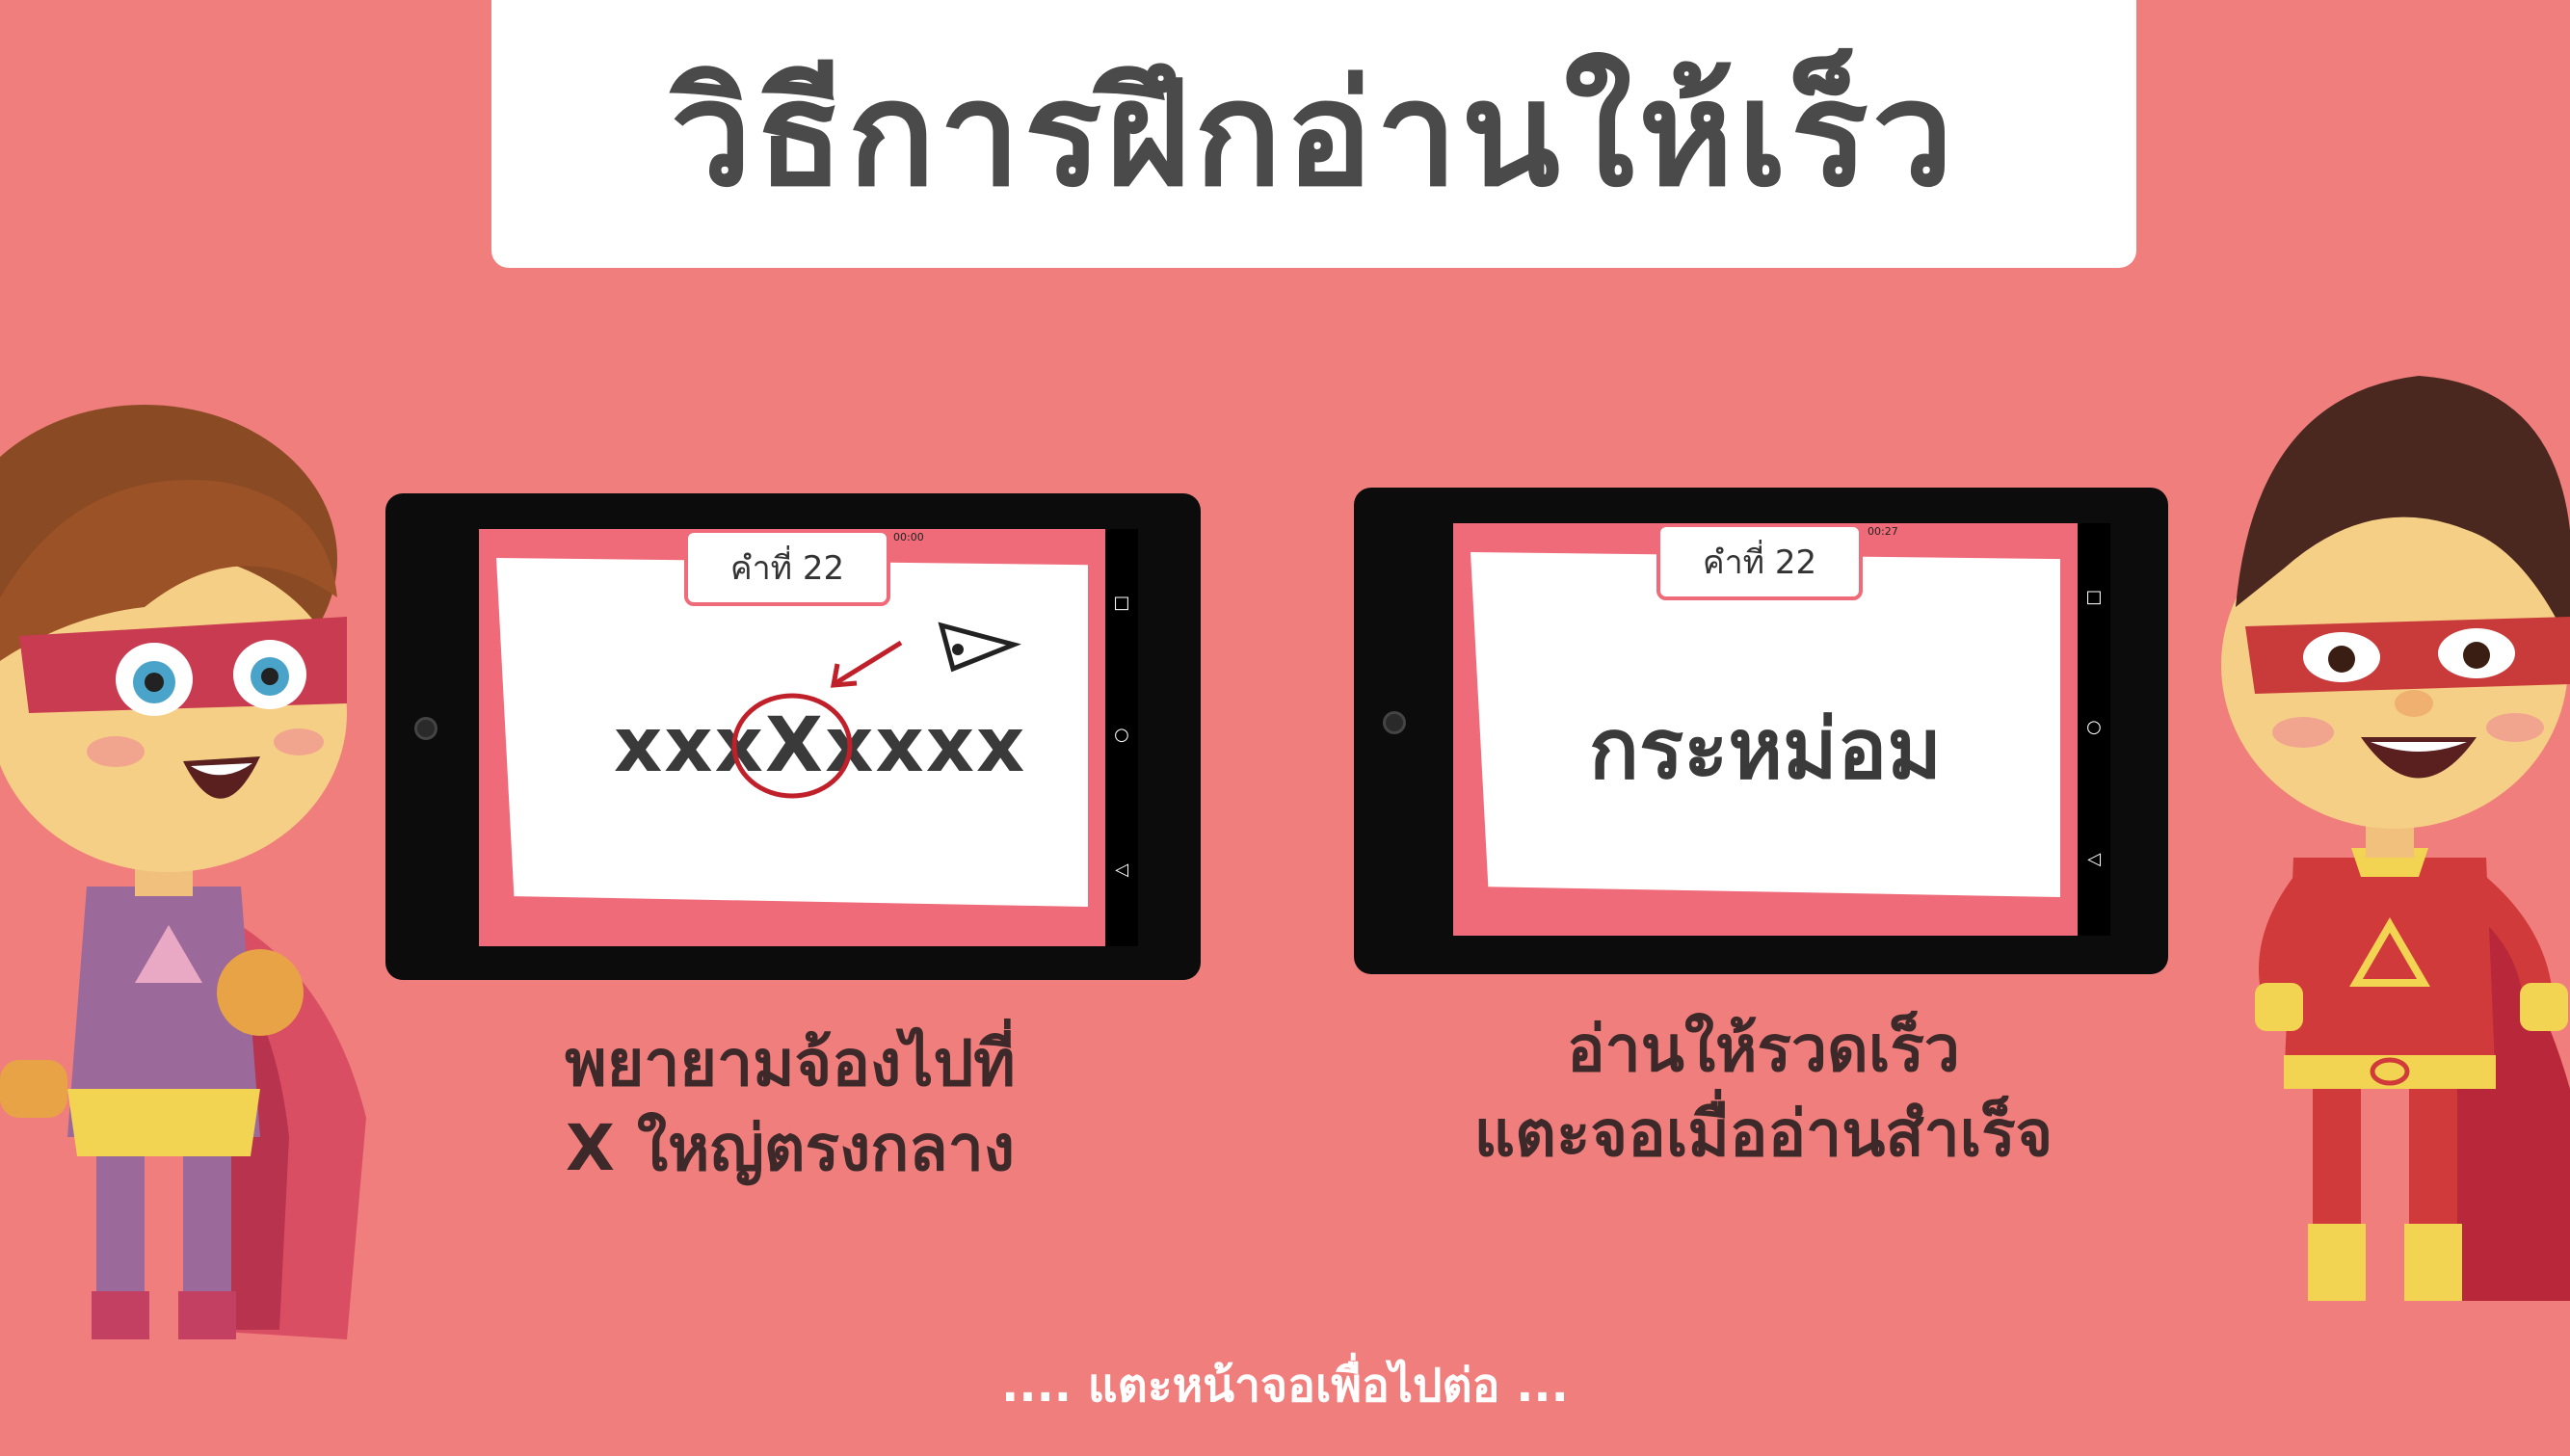 This screenshot has height=1456, width=2570. What do you see at coordinates (876, 710) in the screenshot?
I see `focus-marker-icon` at bounding box center [876, 710].